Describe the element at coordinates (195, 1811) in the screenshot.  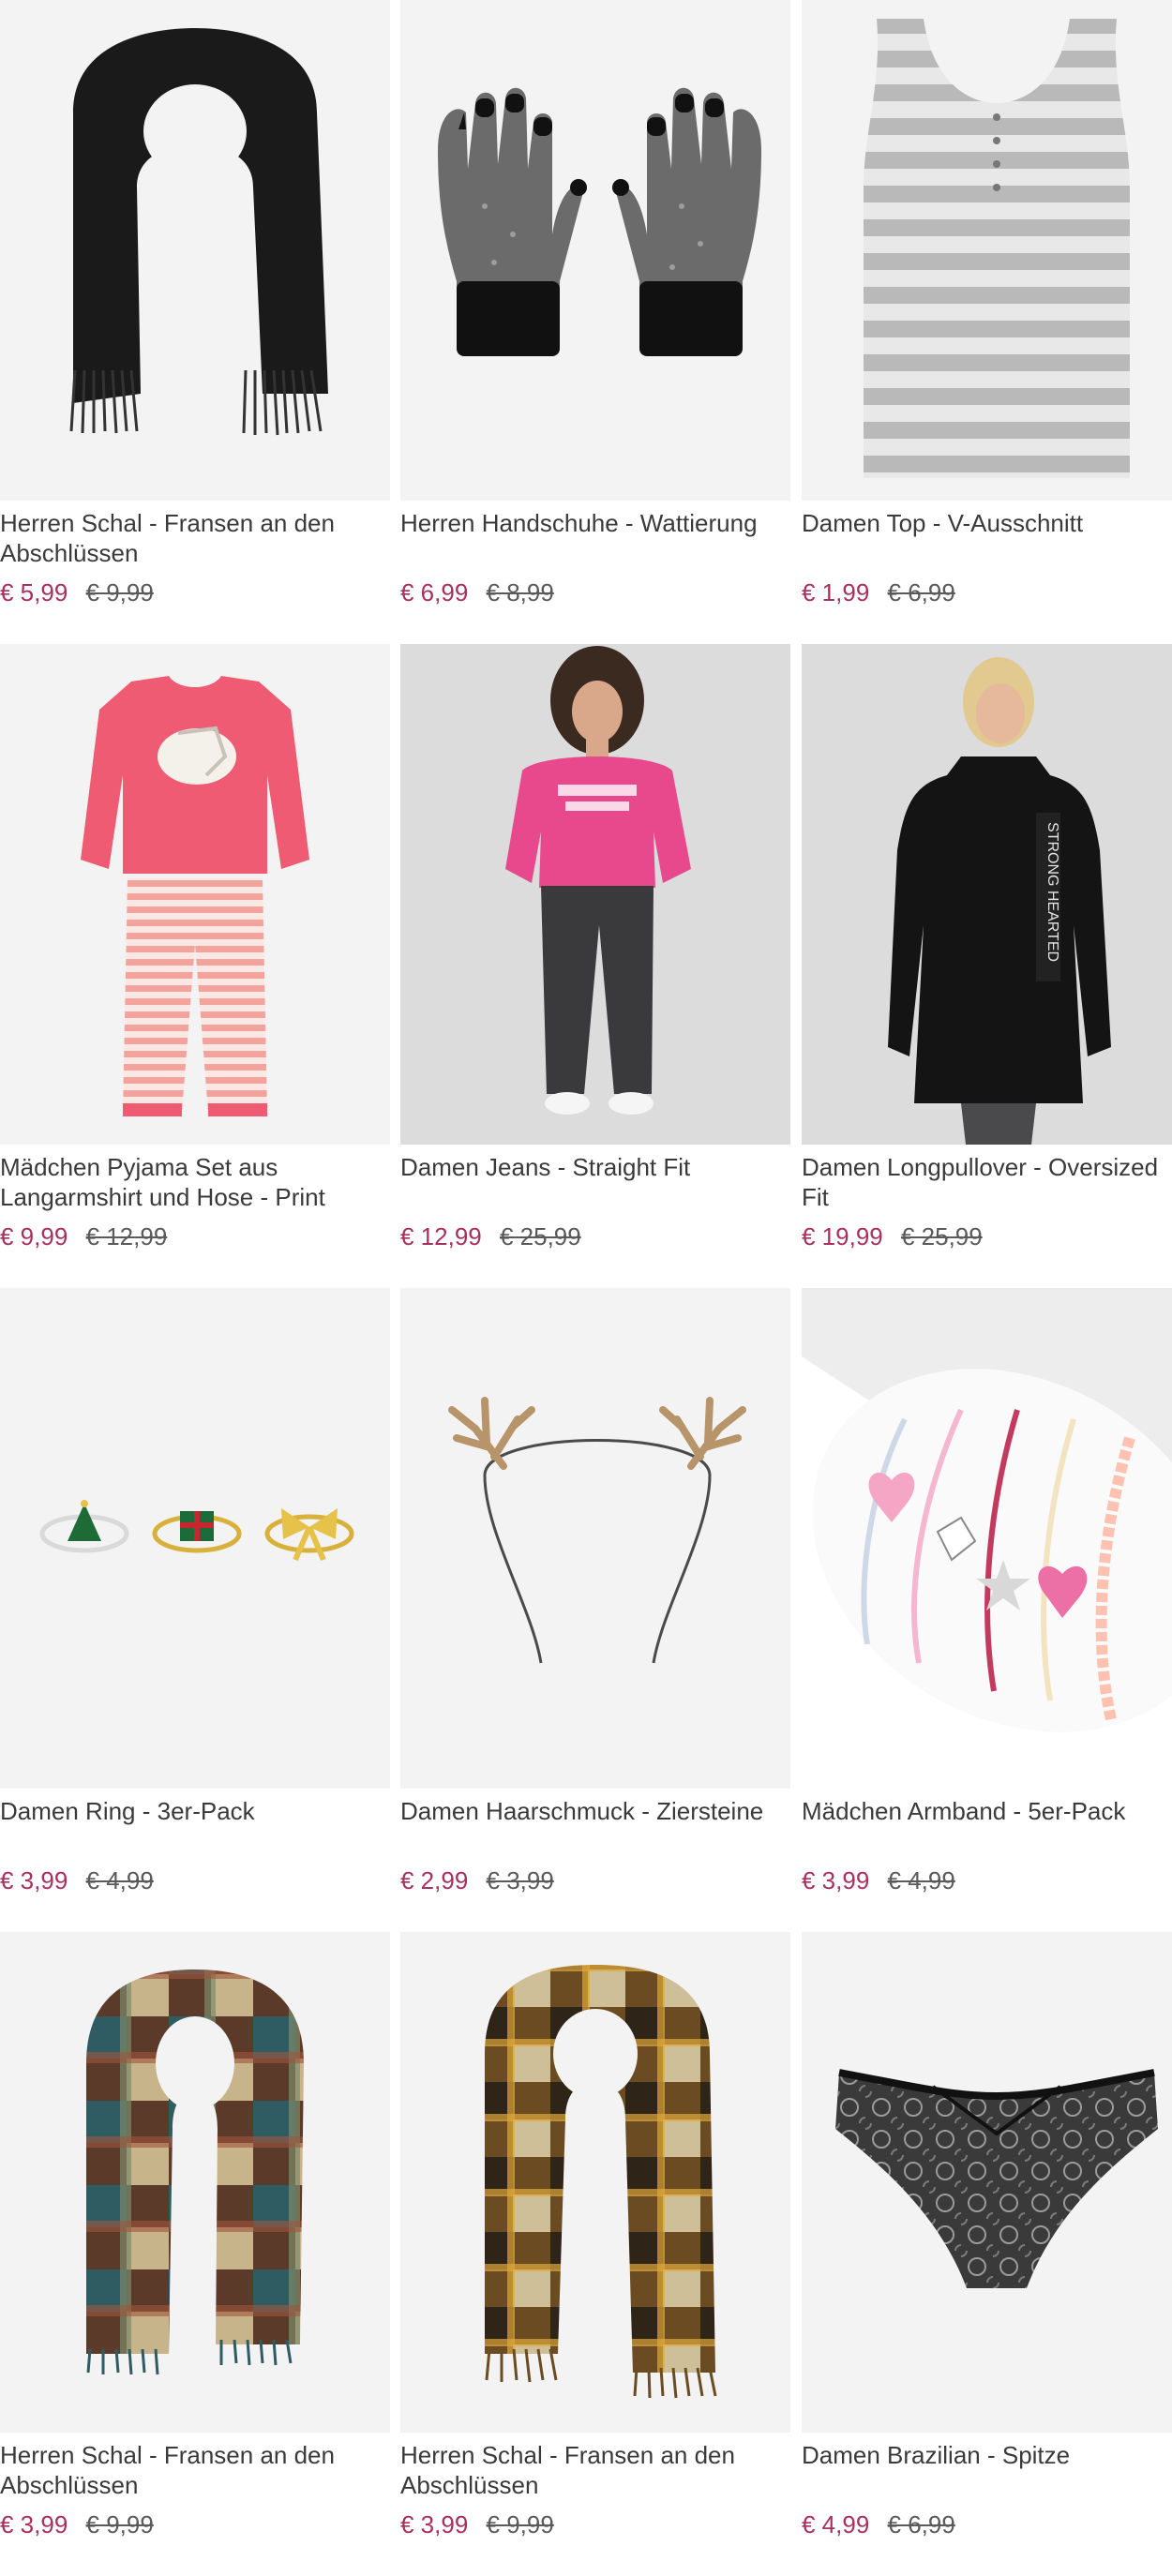
I see `product-title: Damen Ring - 3er-Pack` at that location.